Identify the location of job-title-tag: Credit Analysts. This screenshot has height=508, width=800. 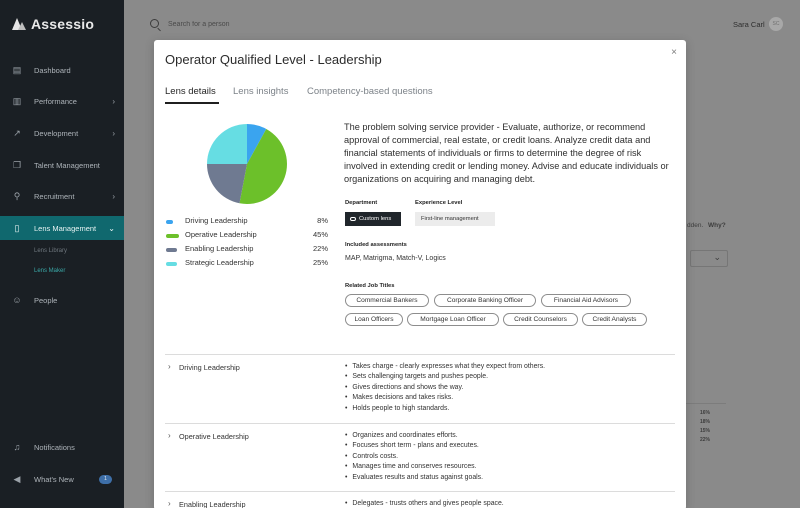
(614, 319).